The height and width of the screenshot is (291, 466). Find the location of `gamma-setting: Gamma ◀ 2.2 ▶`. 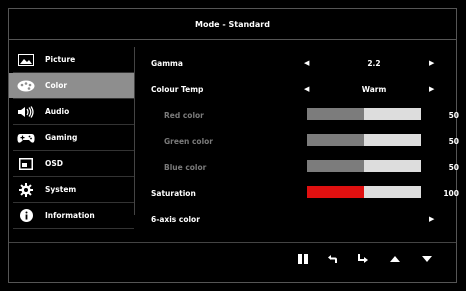

gamma-setting: Gamma ◀ 2.2 ▶ is located at coordinates (299, 66).